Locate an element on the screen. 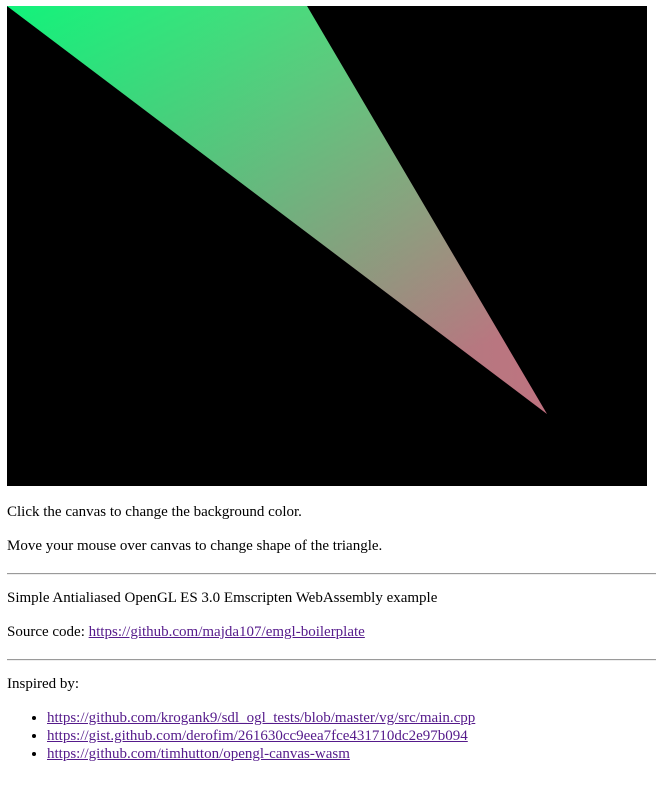 This screenshot has height=799, width=656. source-code-label: Source code: is located at coordinates (48, 632).